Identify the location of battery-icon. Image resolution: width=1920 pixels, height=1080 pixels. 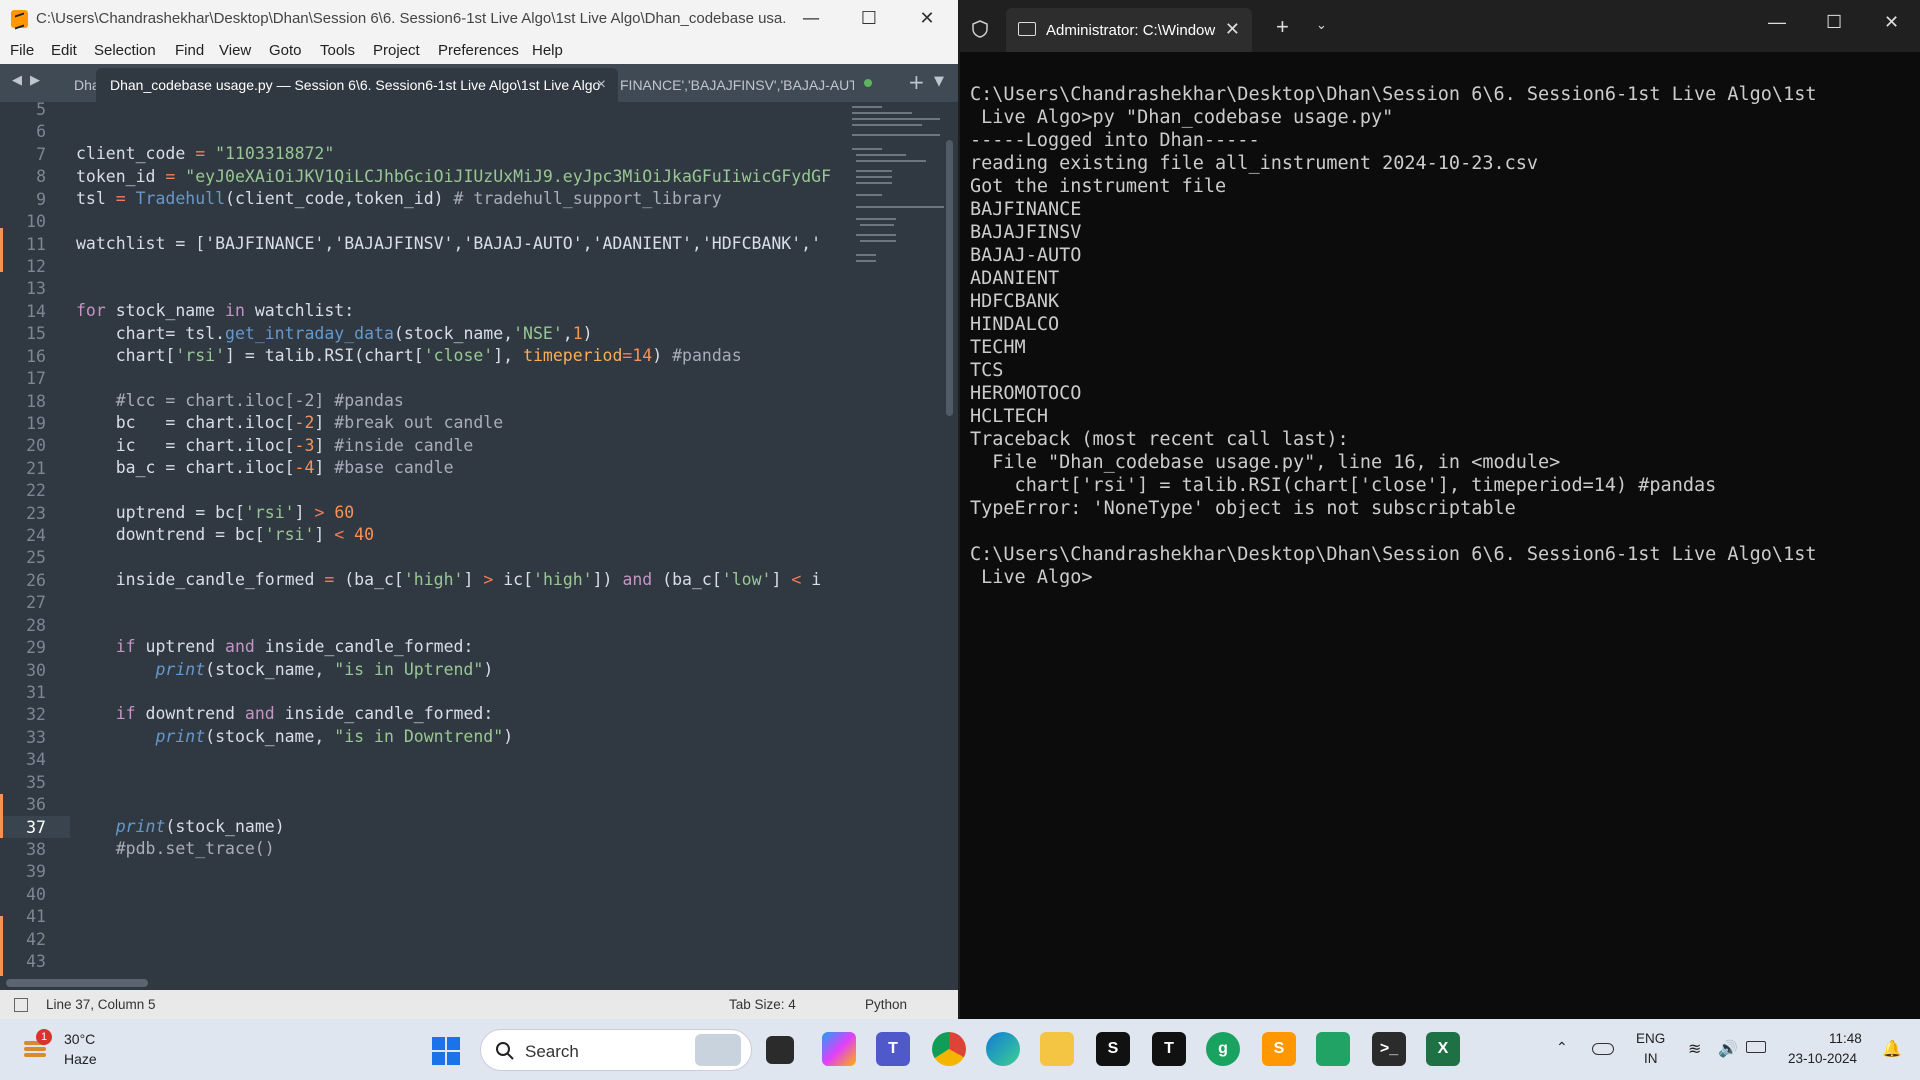
(1756, 1047).